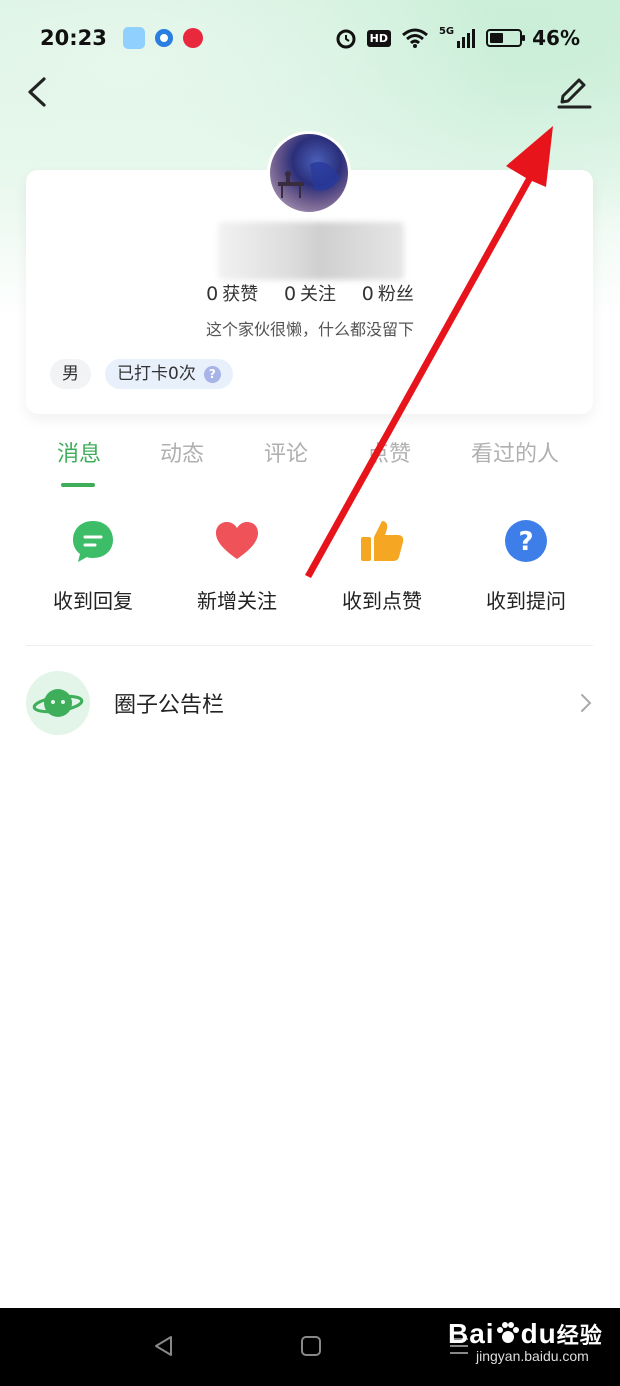 This screenshot has height=1386, width=620. I want to click on watermark-brand-a: Bai, so click(471, 1333).